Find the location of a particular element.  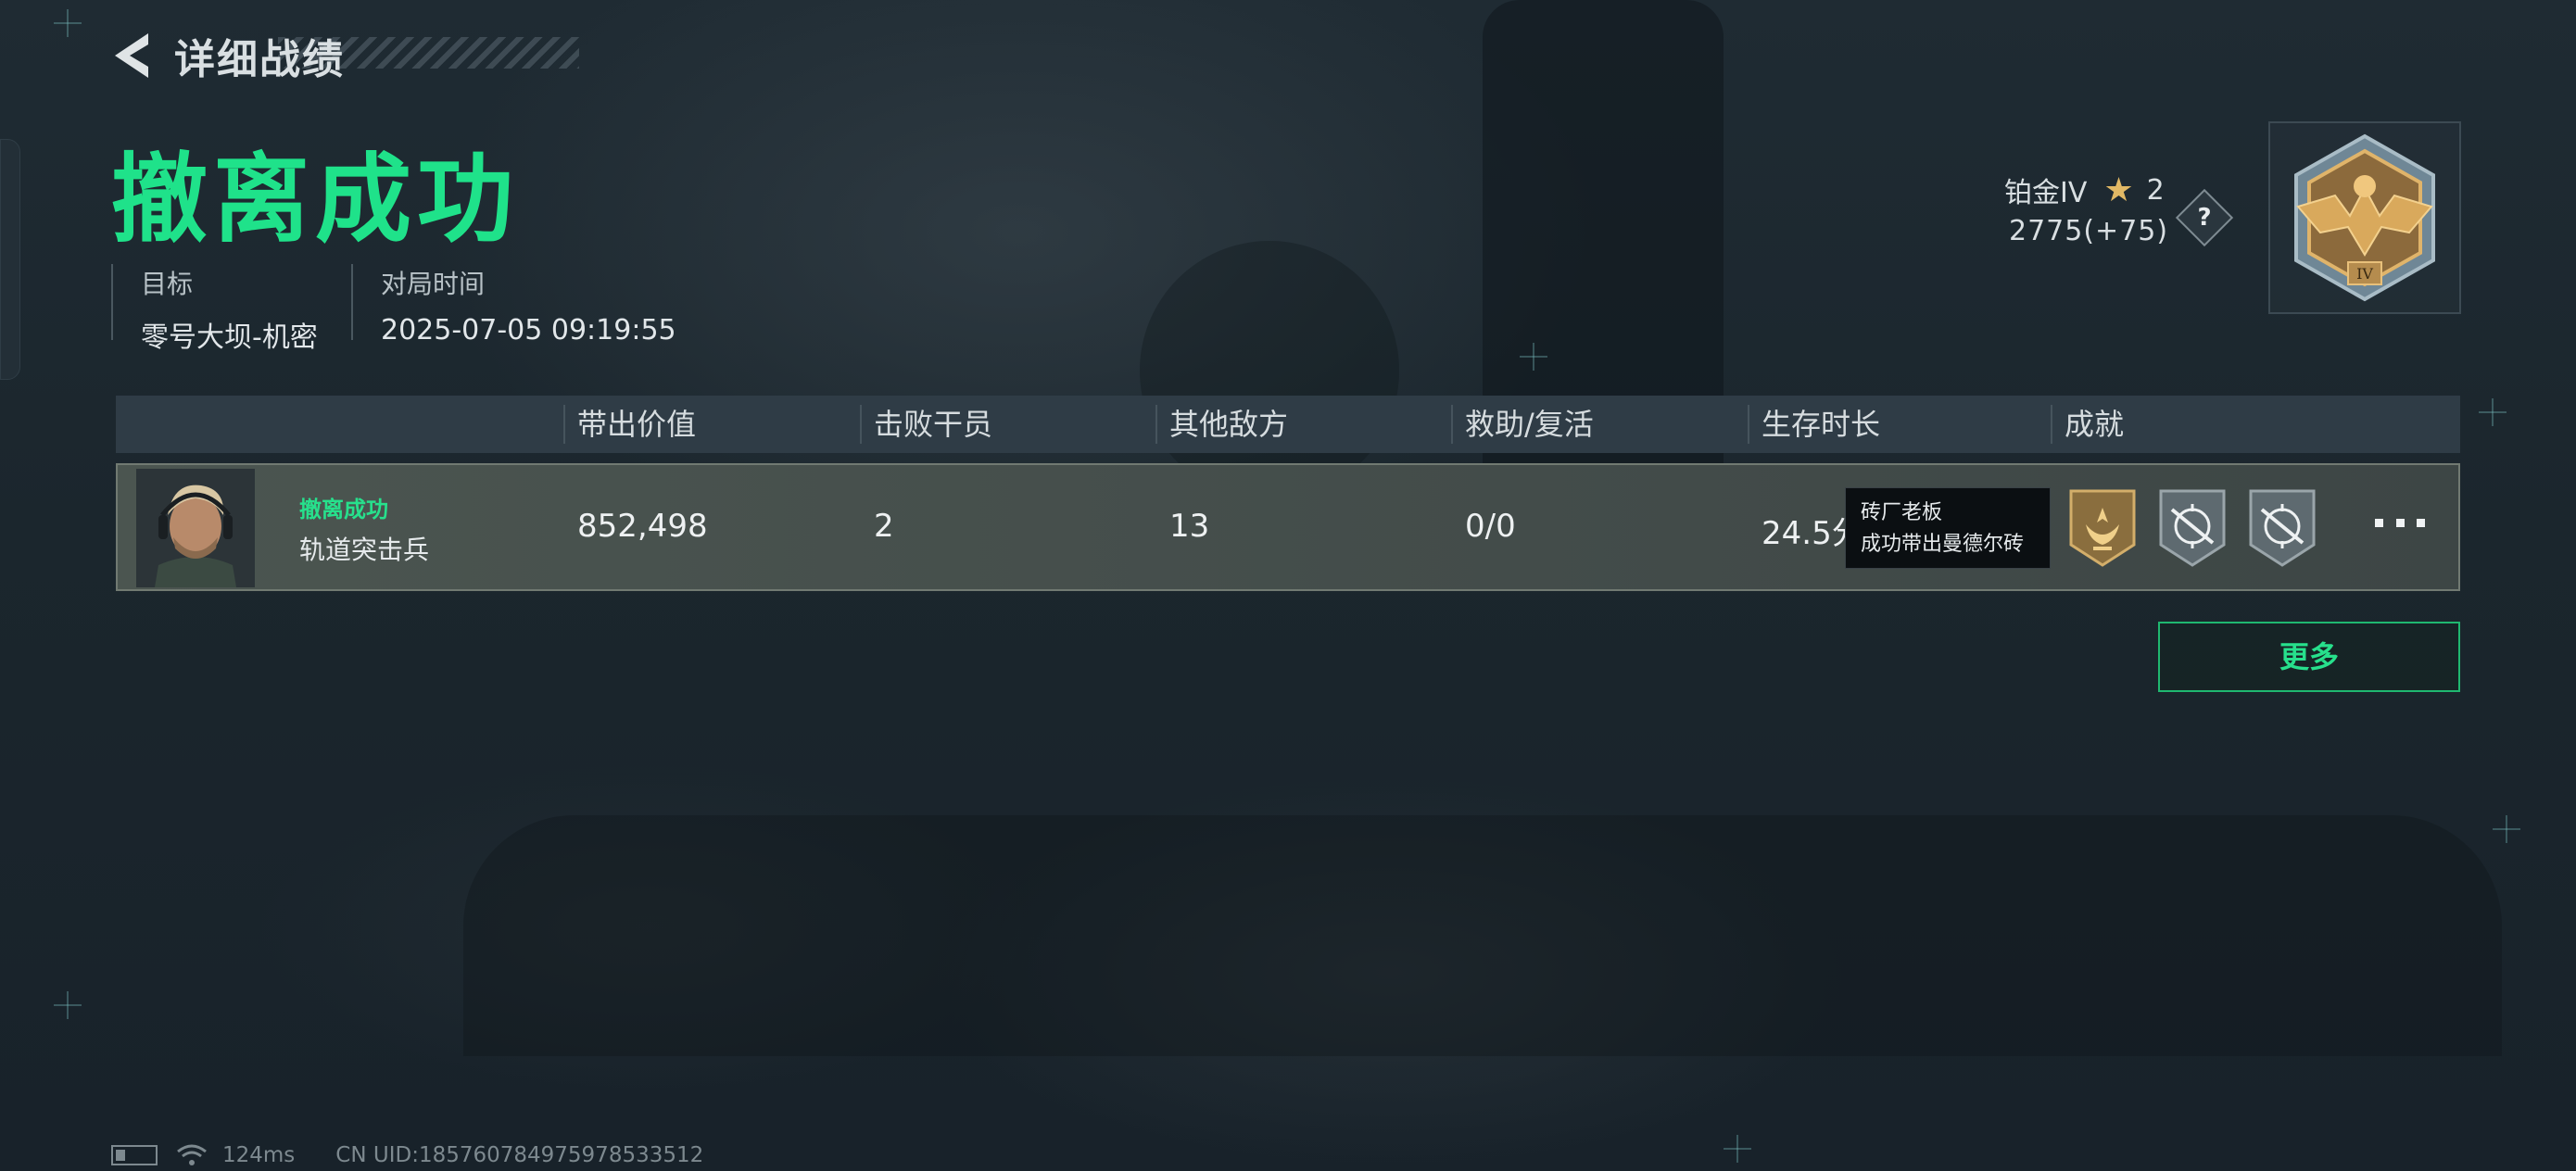

question-icon: ? is located at coordinates (2204, 218).